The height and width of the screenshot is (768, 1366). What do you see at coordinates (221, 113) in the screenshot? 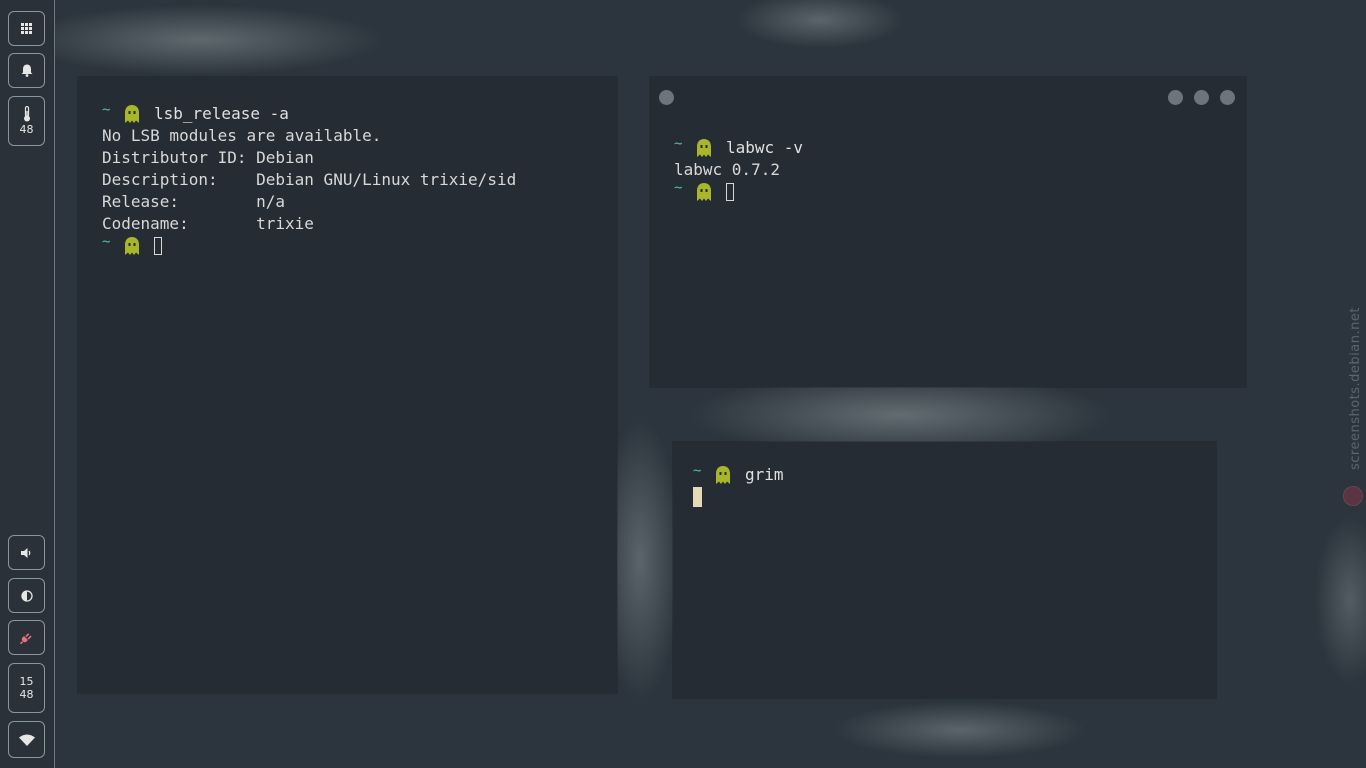
I see `command-text: lsb_release -a` at bounding box center [221, 113].